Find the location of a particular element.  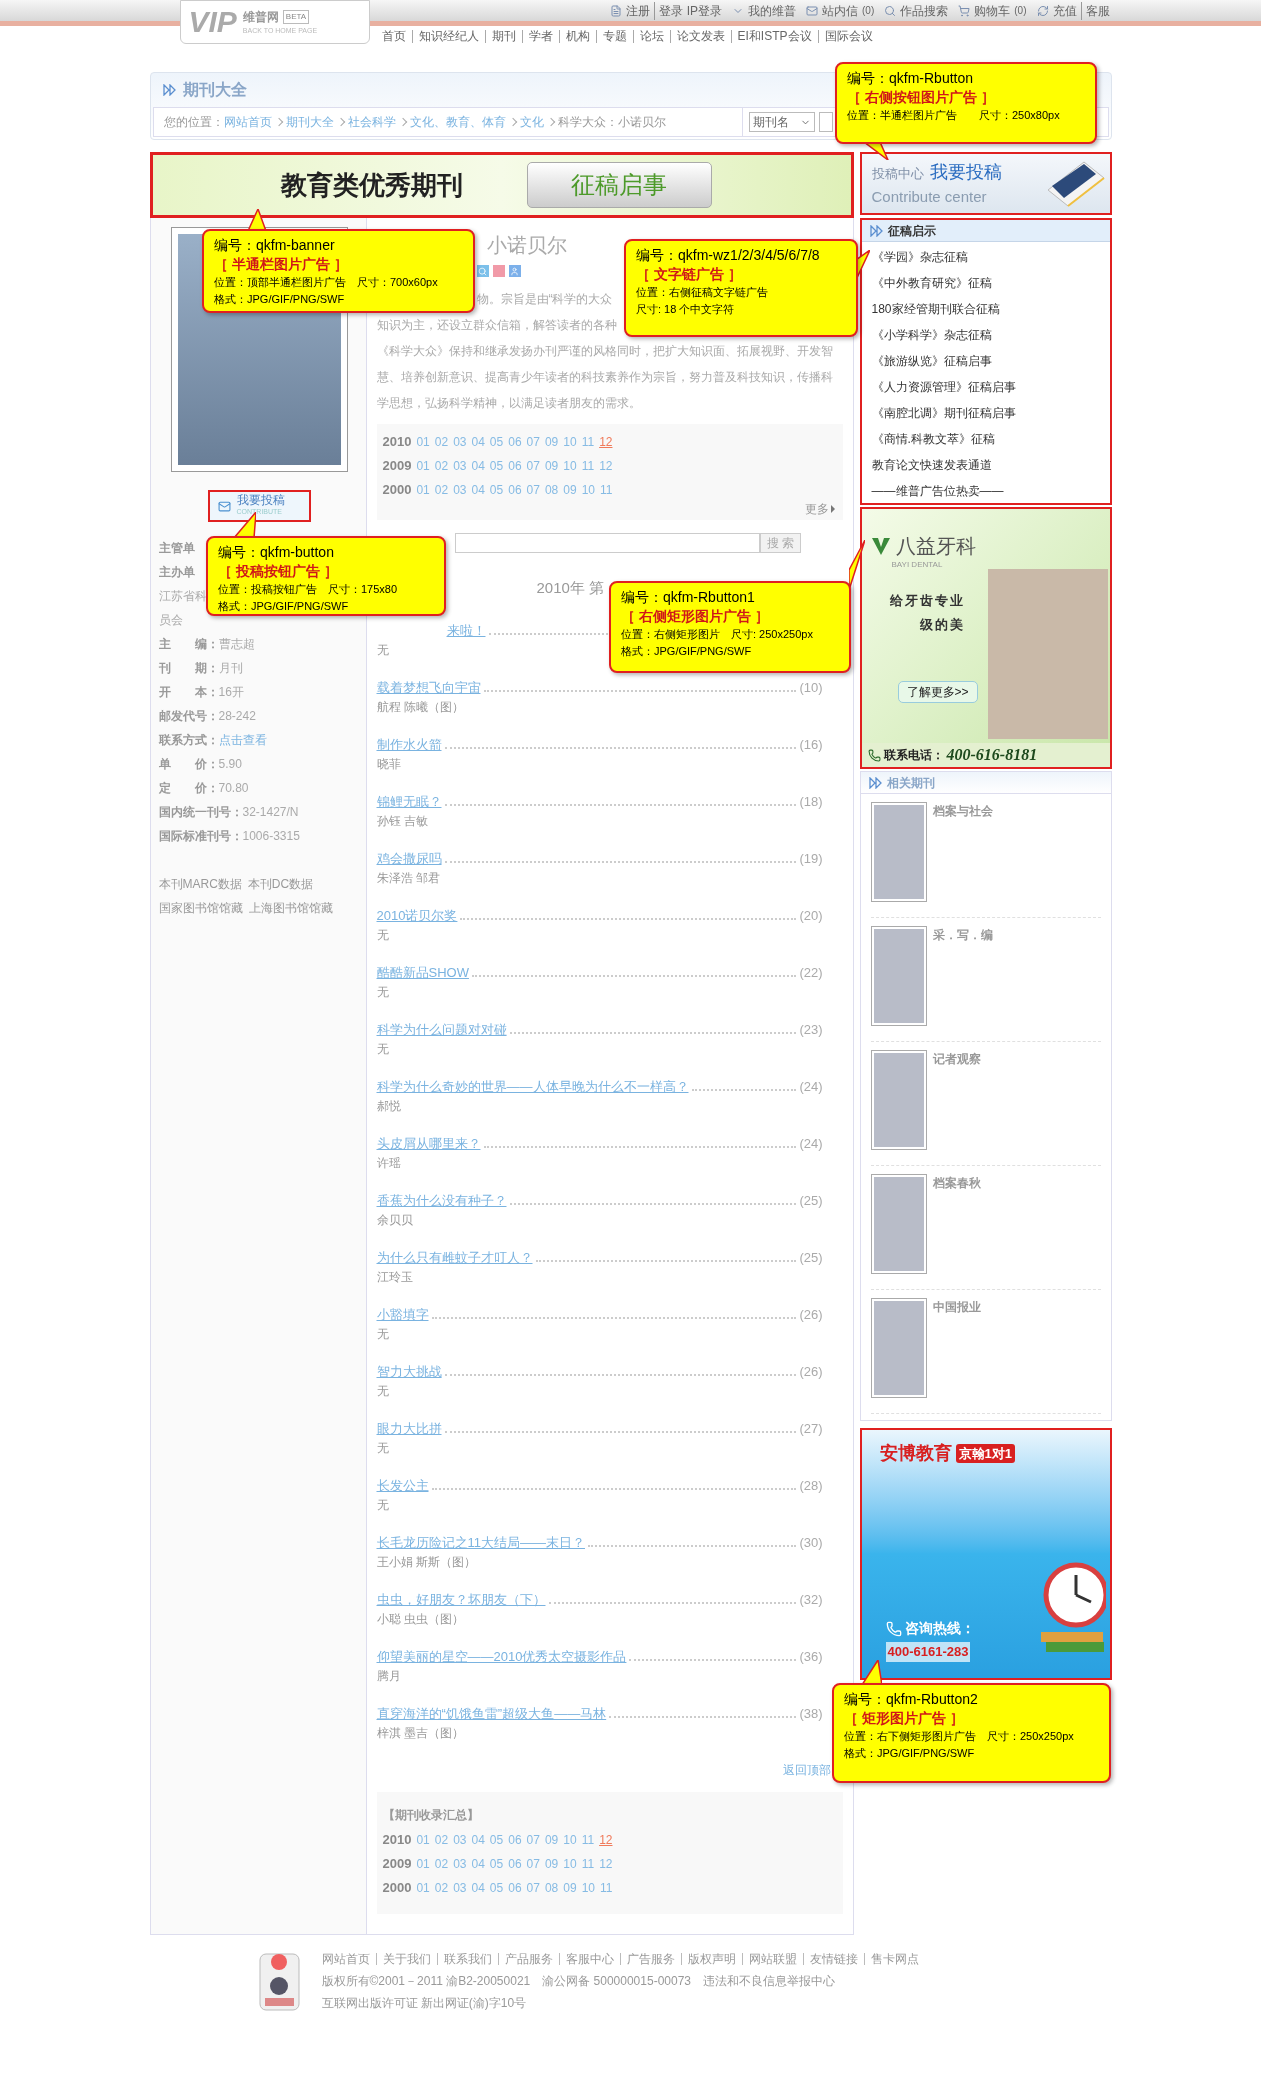

data-link: 上海图书馆馆藏 is located at coordinates (290, 908).